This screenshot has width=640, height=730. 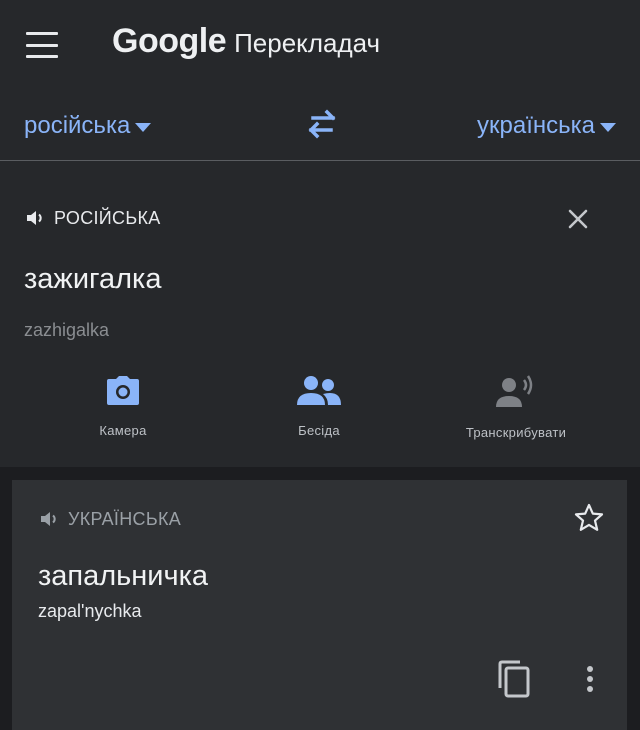 I want to click on conversation-label: Бесіда, so click(x=319, y=430).